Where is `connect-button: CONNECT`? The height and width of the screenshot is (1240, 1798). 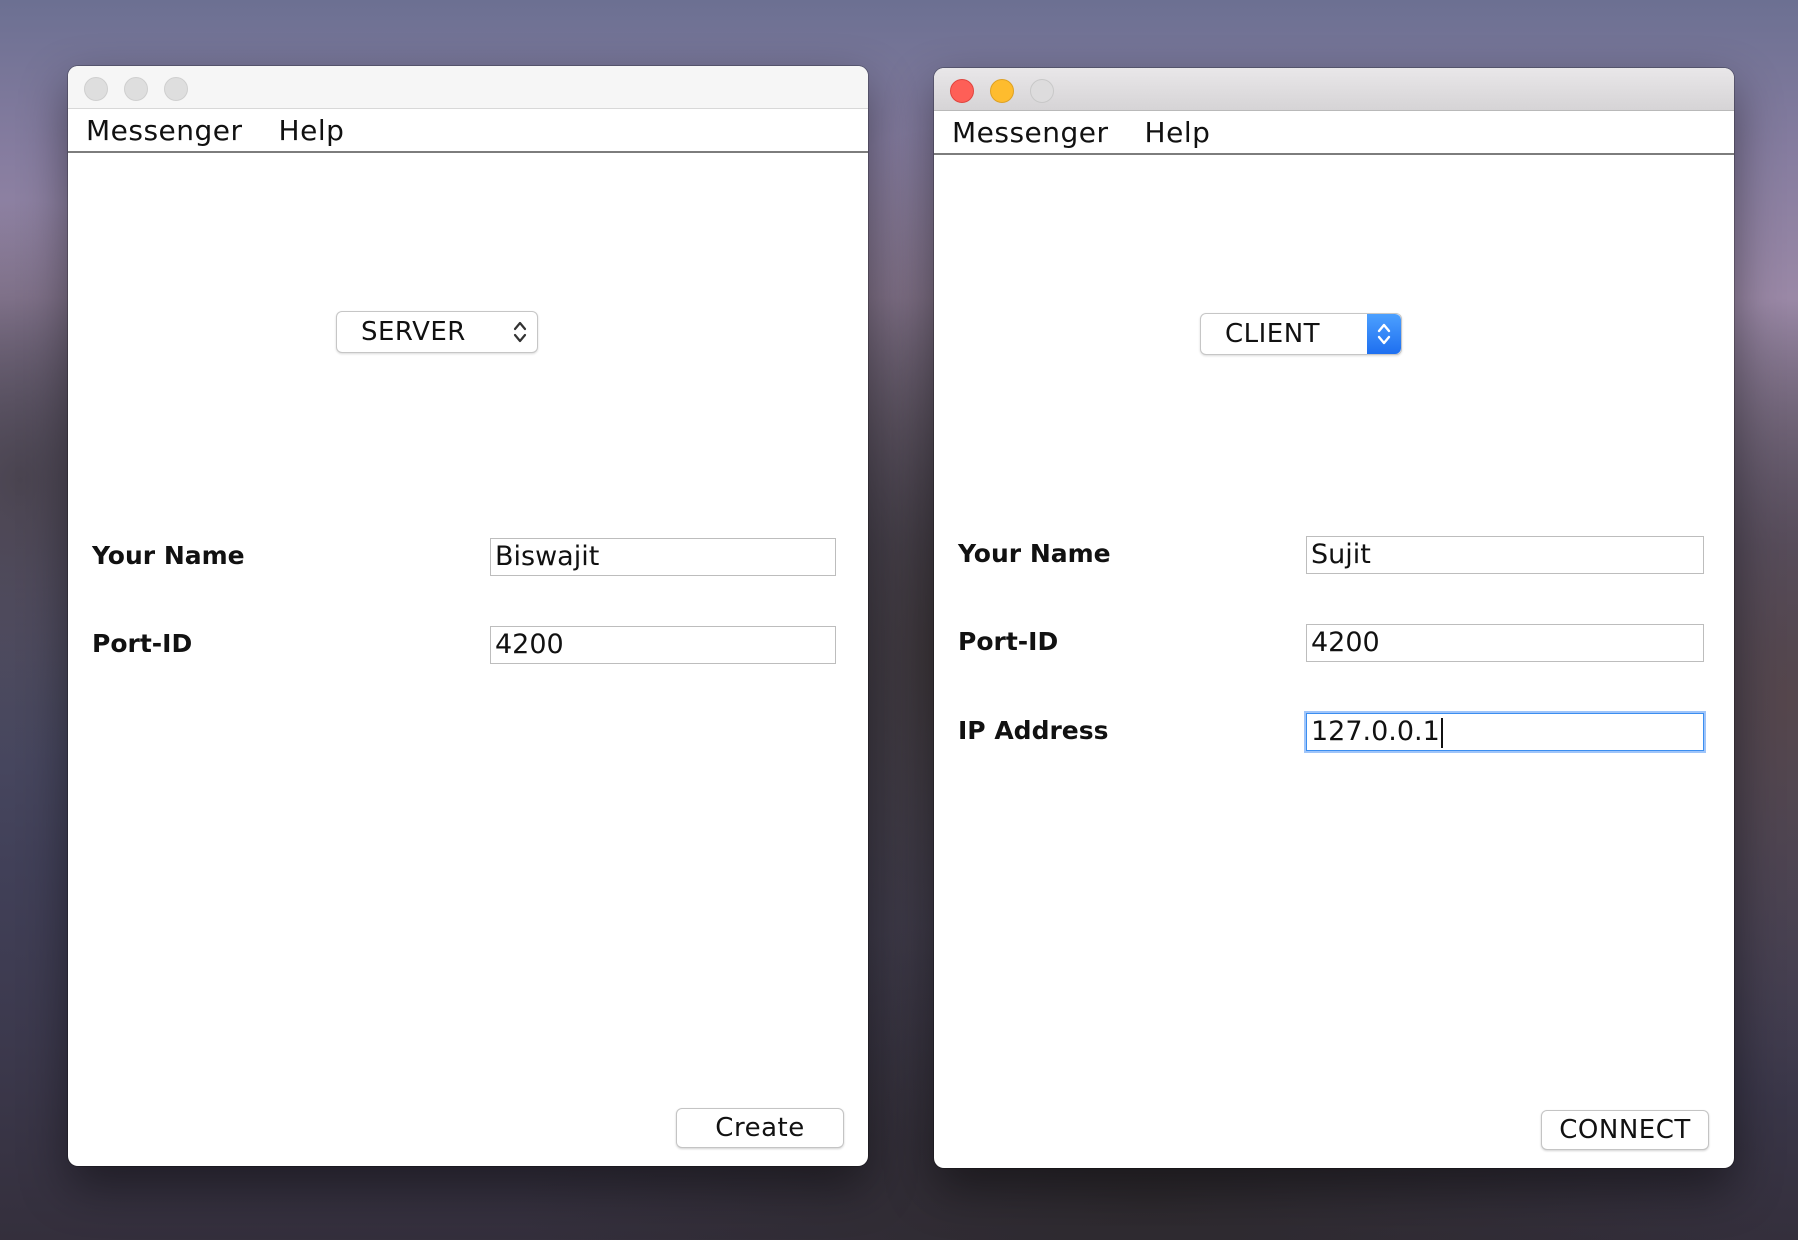 connect-button: CONNECT is located at coordinates (1625, 1130).